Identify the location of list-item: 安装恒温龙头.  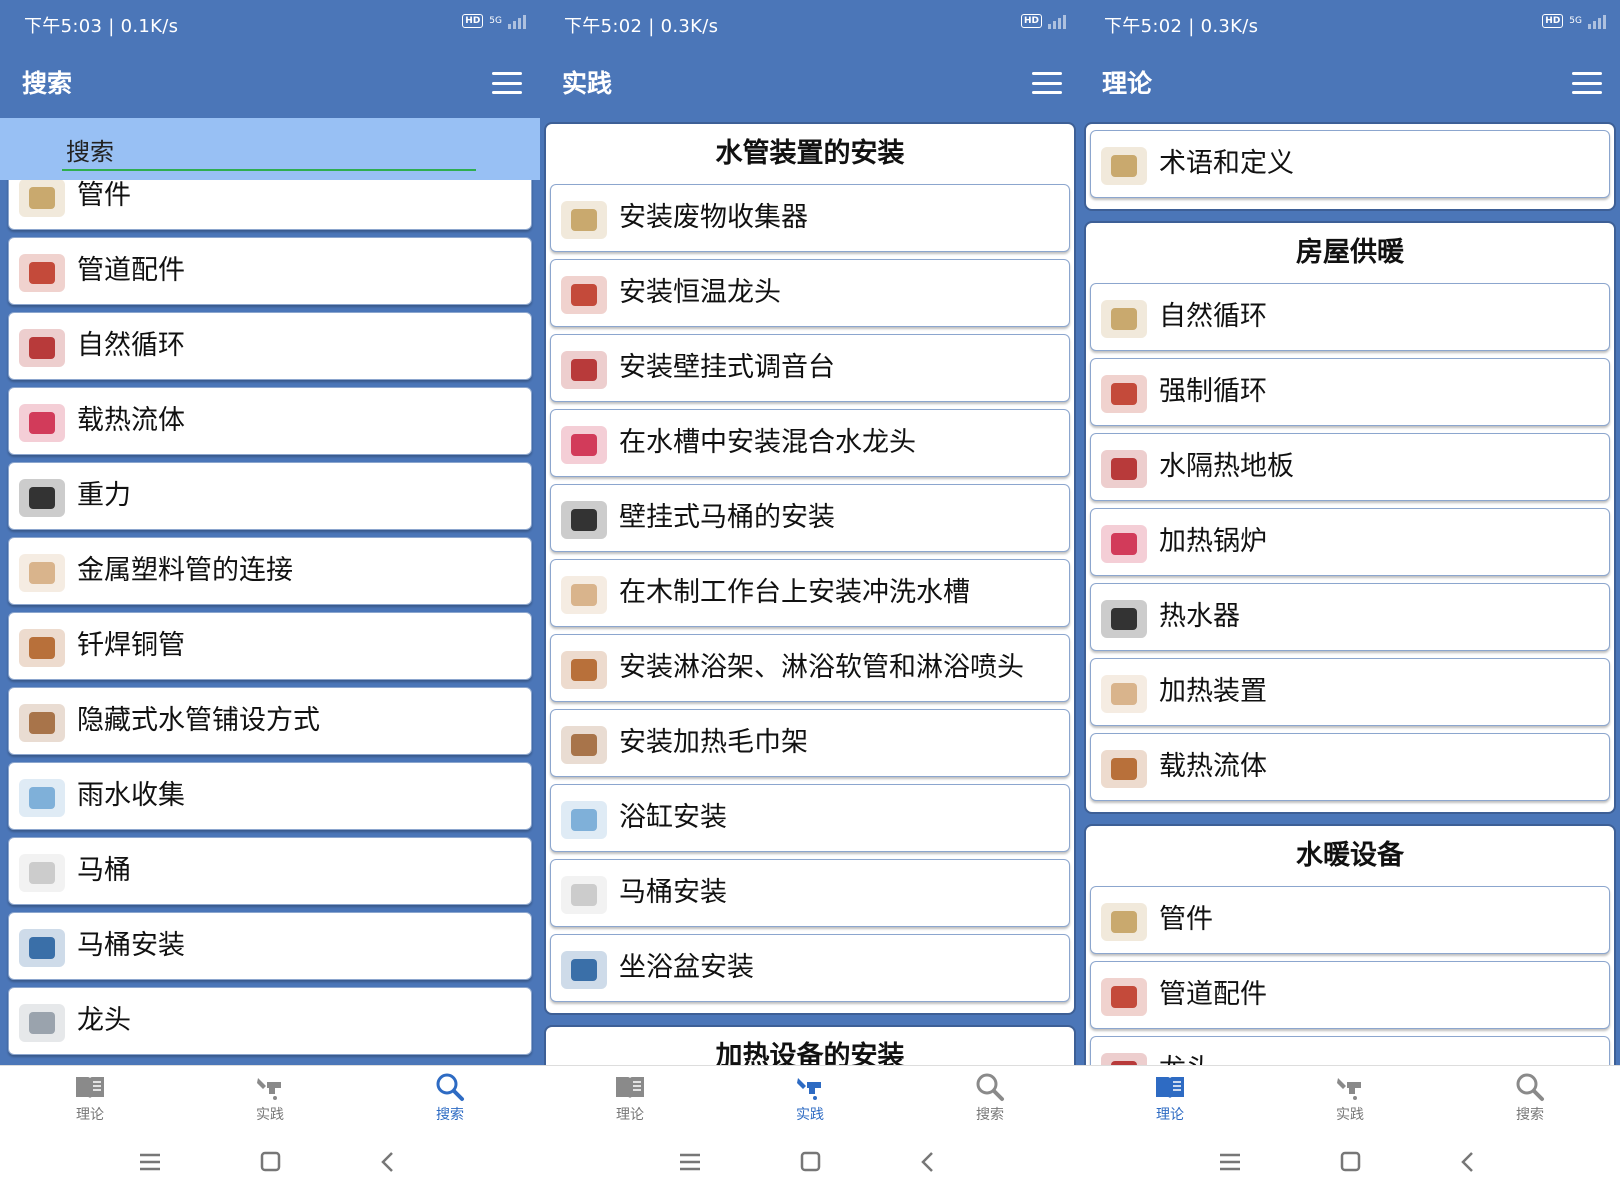
(810, 293).